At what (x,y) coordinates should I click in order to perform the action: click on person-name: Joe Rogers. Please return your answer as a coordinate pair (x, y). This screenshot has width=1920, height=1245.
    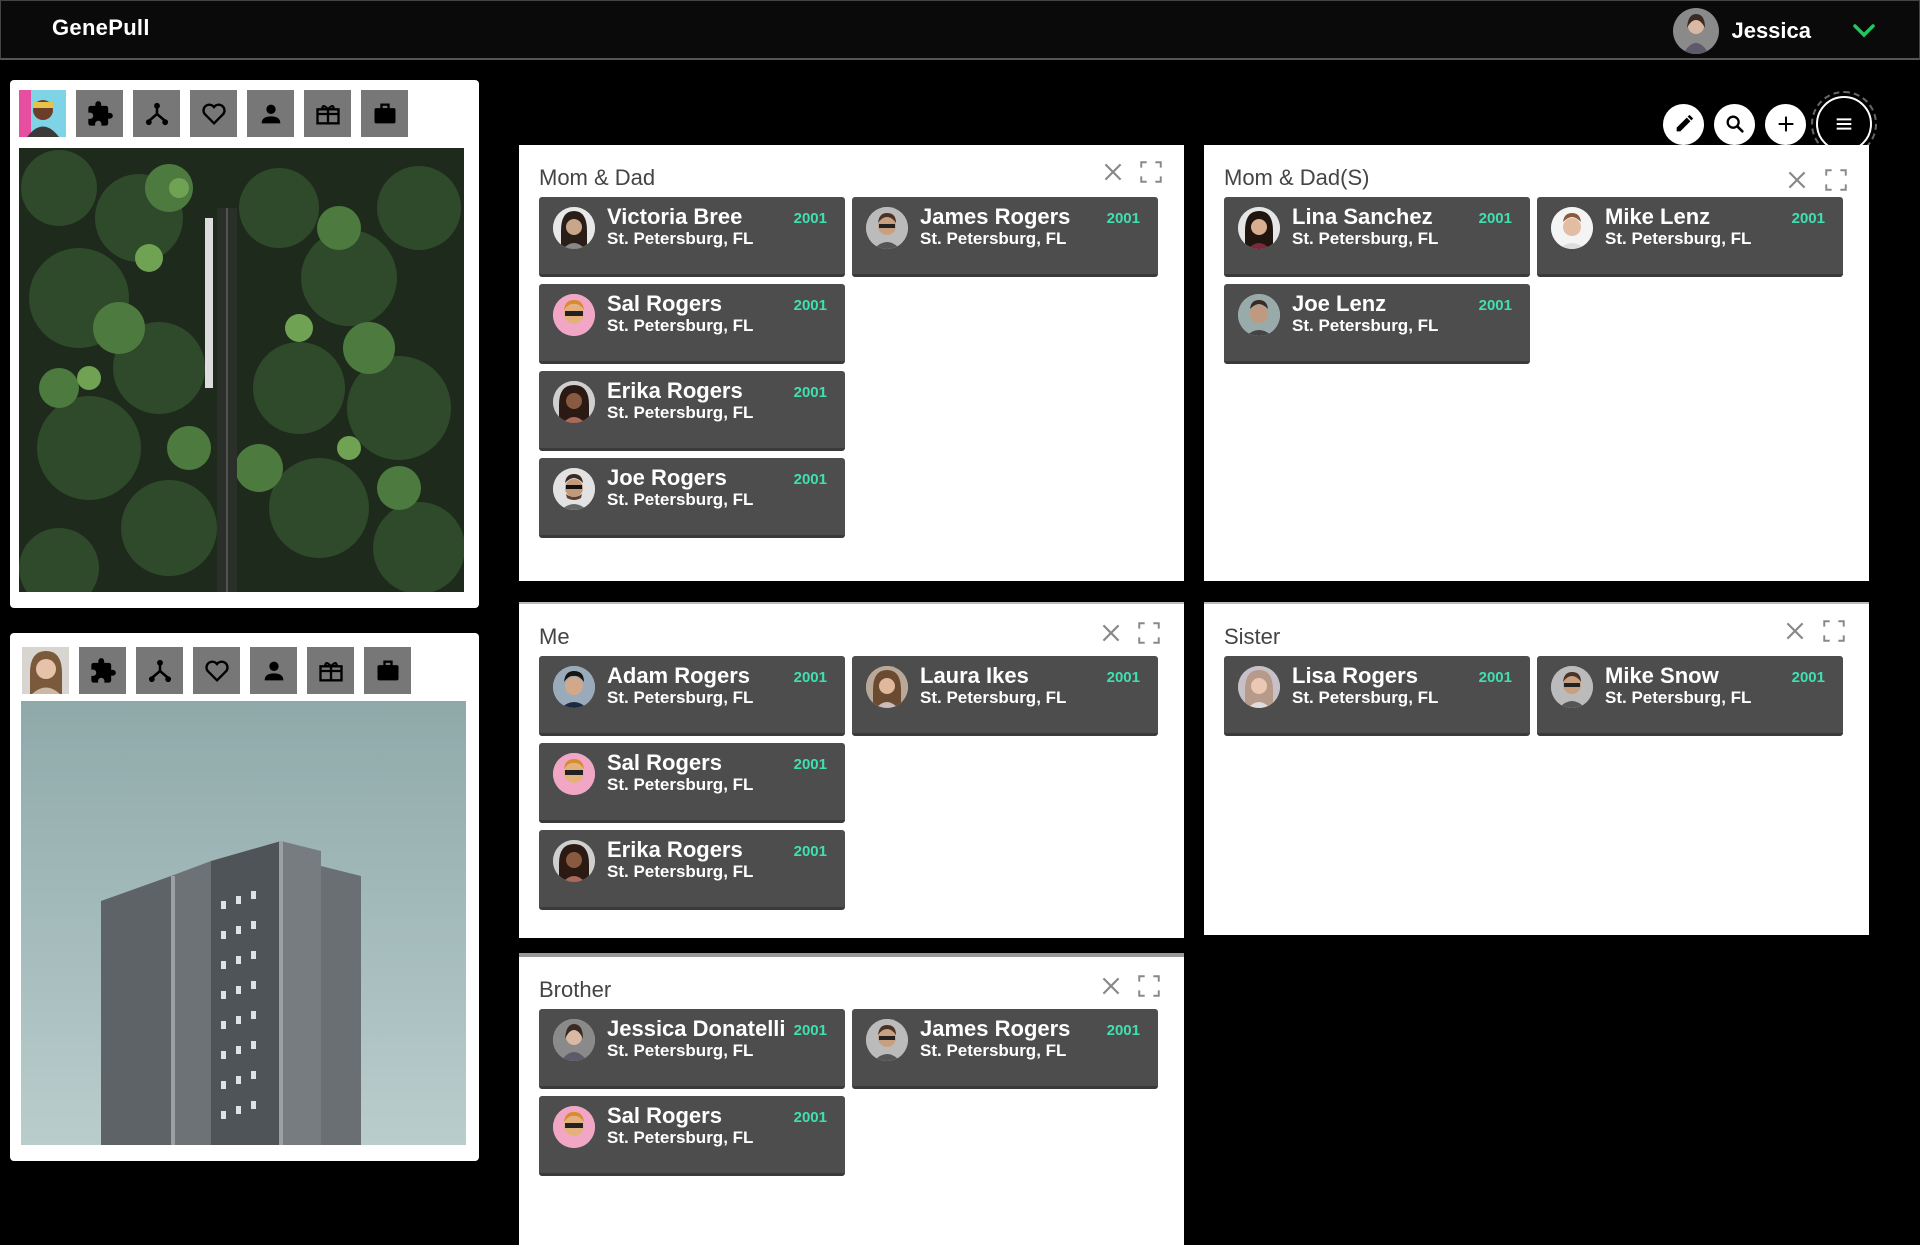
    Looking at the image, I should click on (667, 477).